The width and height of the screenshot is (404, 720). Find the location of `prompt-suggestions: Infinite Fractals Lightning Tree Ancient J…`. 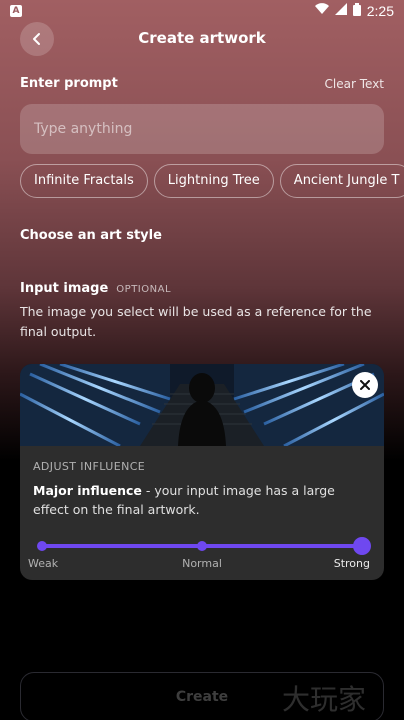

prompt-suggestions: Infinite Fractals Lightning Tree Ancient J… is located at coordinates (212, 181).